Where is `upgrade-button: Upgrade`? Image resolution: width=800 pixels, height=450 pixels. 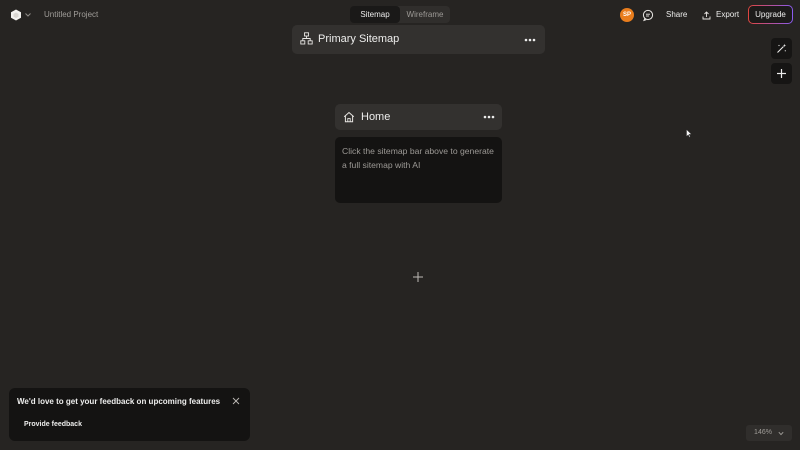
upgrade-button: Upgrade is located at coordinates (770, 14).